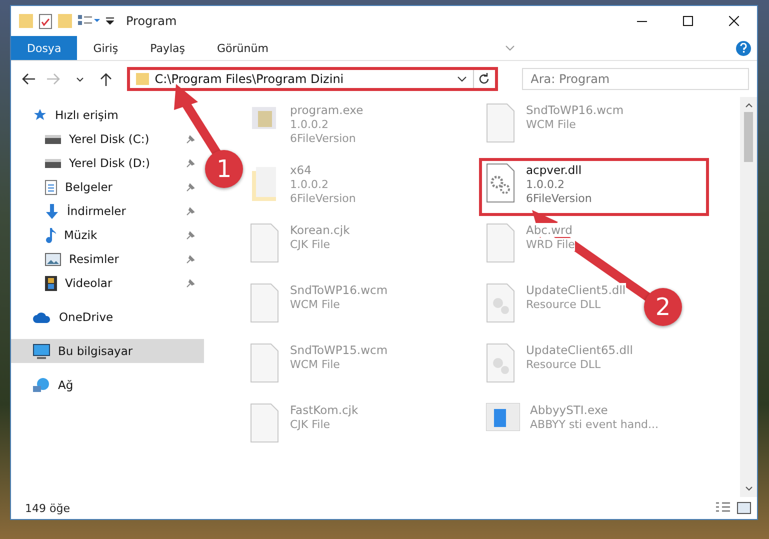 This screenshot has width=769, height=539. What do you see at coordinates (107, 317) in the screenshot?
I see `nav-item: OneDrive` at bounding box center [107, 317].